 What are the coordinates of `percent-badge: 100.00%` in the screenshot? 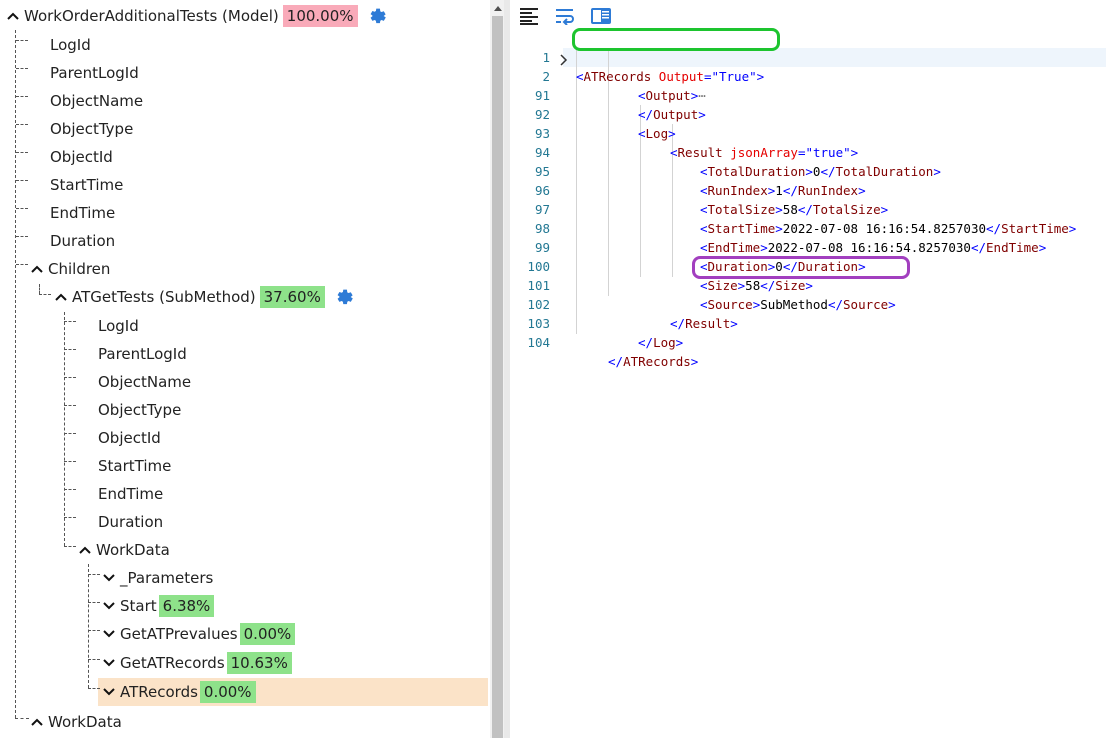 It's located at (320, 16).